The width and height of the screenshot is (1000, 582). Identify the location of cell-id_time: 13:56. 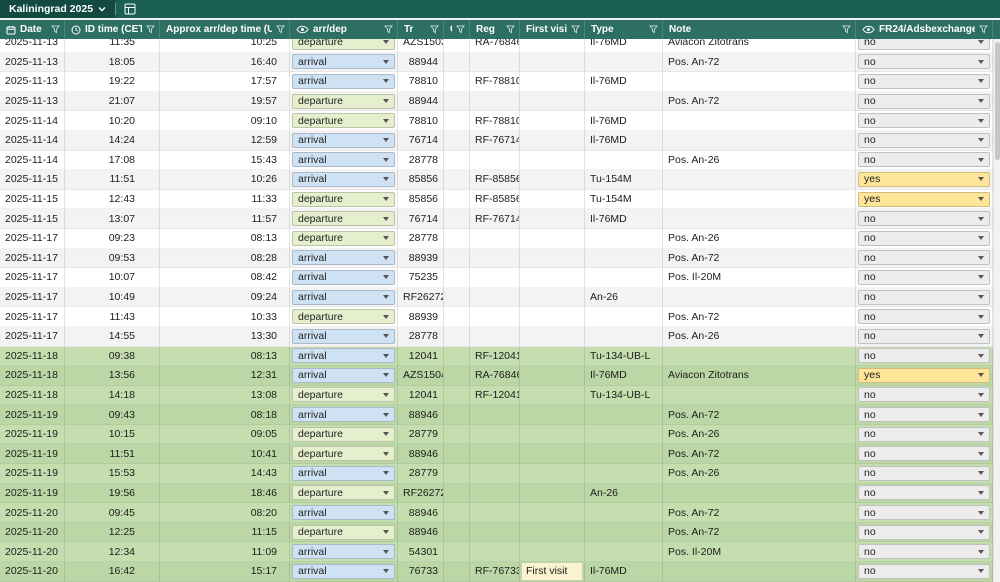
(112, 376).